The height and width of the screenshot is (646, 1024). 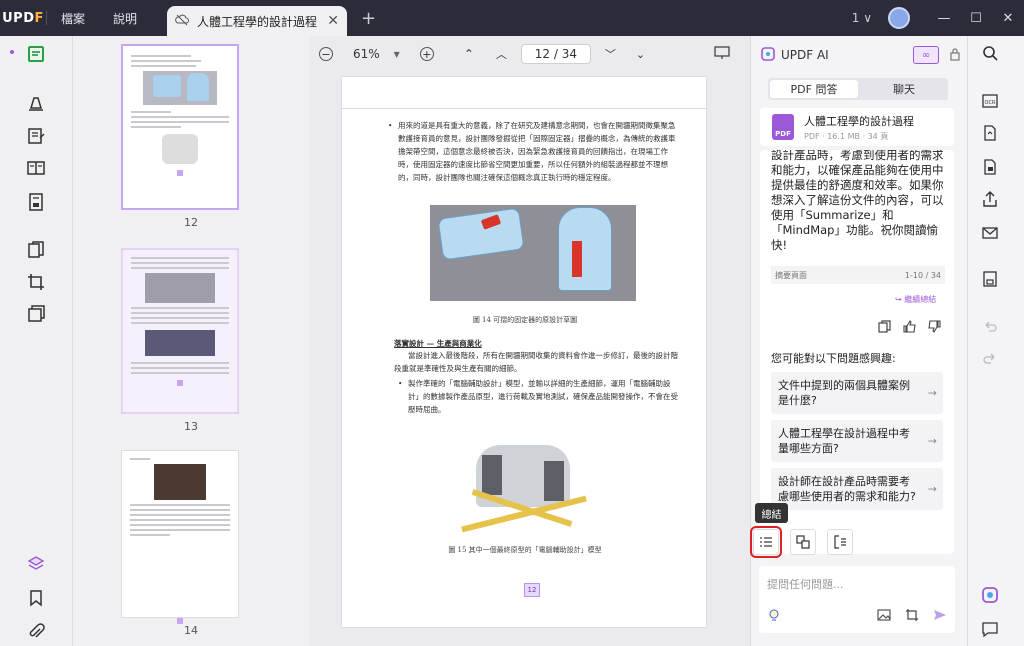 I want to click on email-icon, so click(x=990, y=233).